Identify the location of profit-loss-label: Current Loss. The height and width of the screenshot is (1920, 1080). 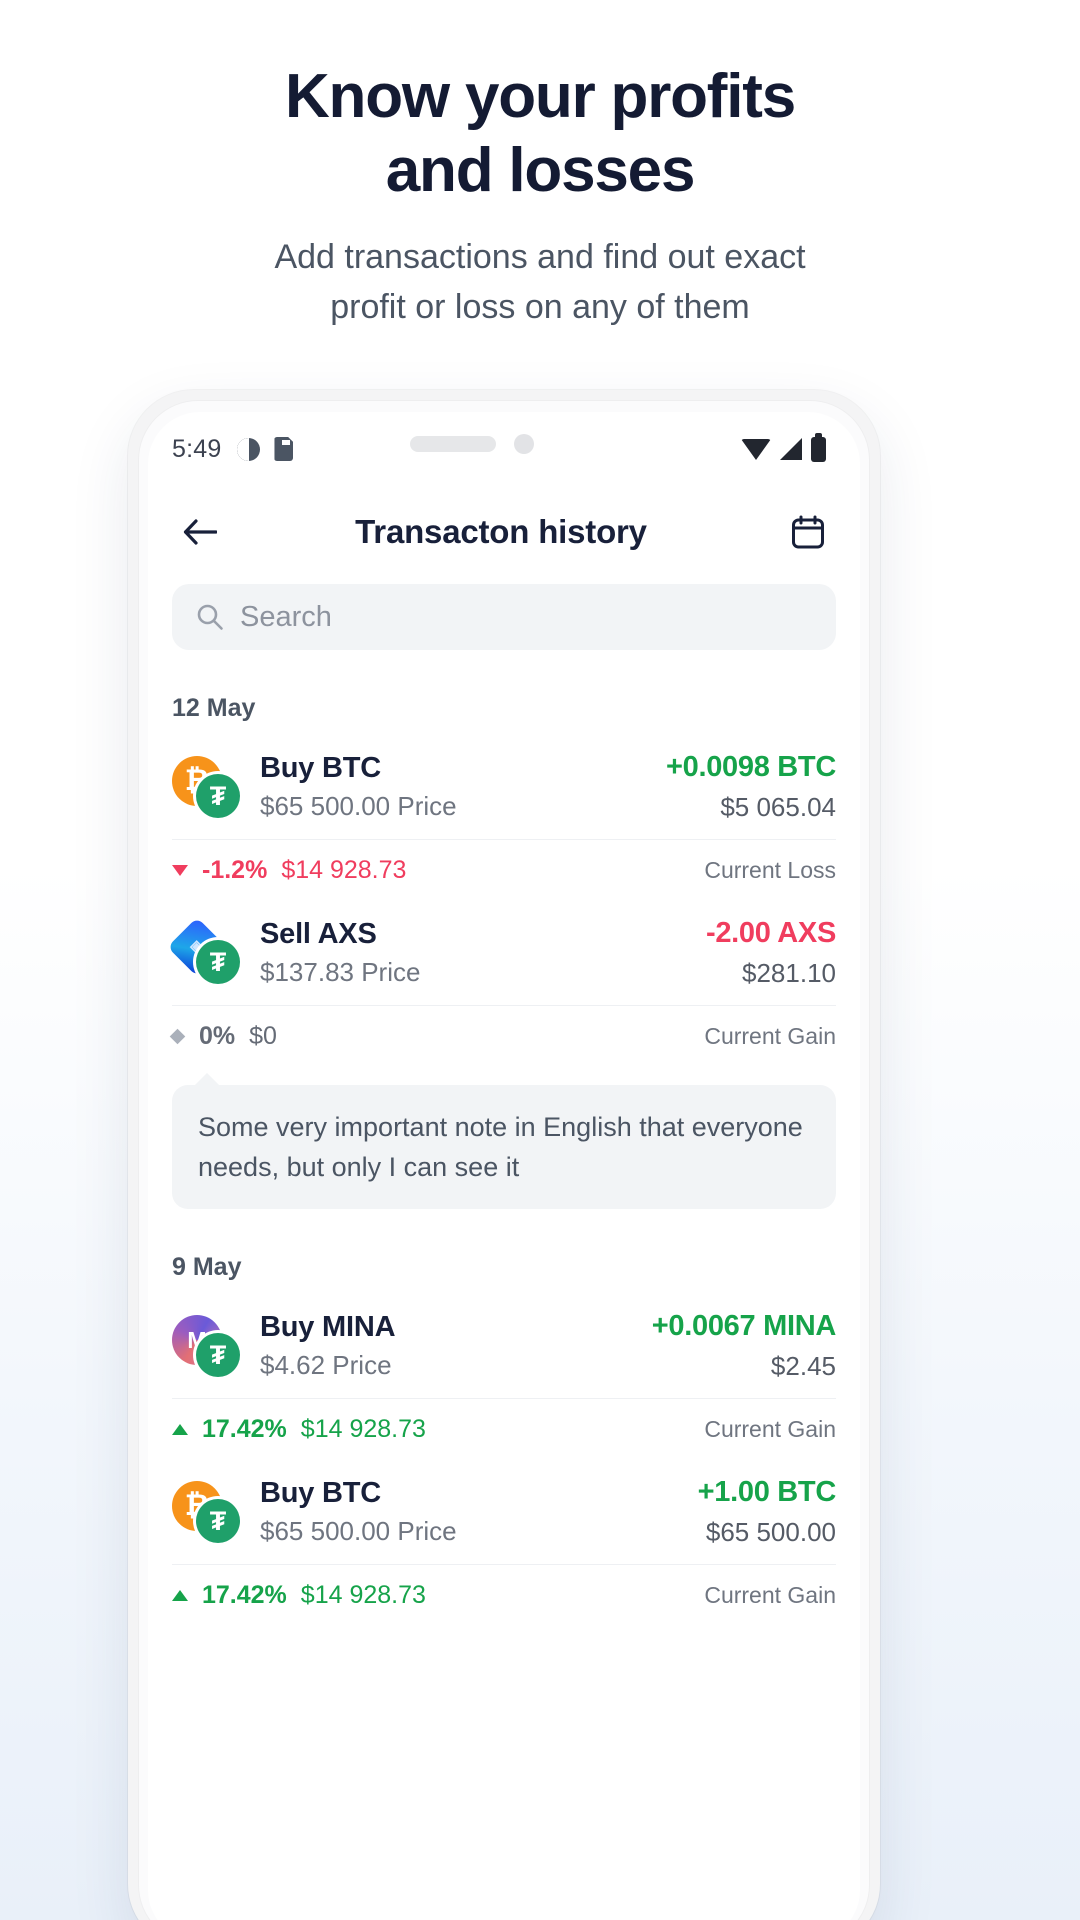
(770, 870).